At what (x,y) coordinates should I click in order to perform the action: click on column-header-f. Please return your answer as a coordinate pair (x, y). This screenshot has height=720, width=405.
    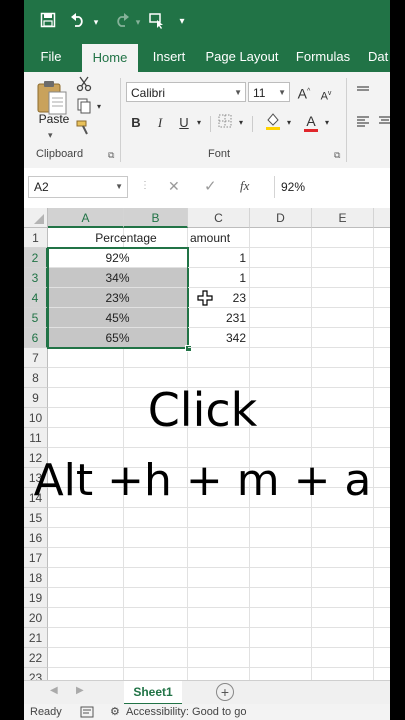
    Looking at the image, I should click on (382, 218).